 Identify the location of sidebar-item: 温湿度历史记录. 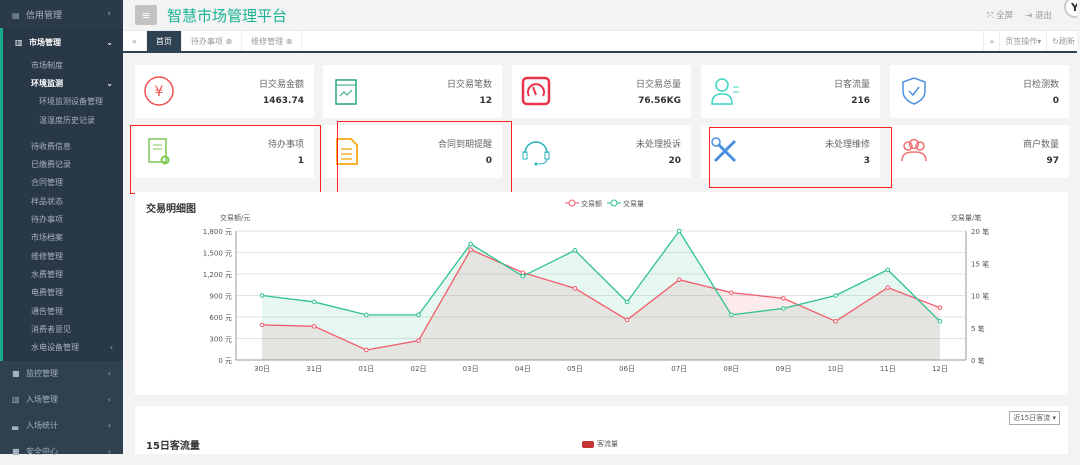
(63, 120).